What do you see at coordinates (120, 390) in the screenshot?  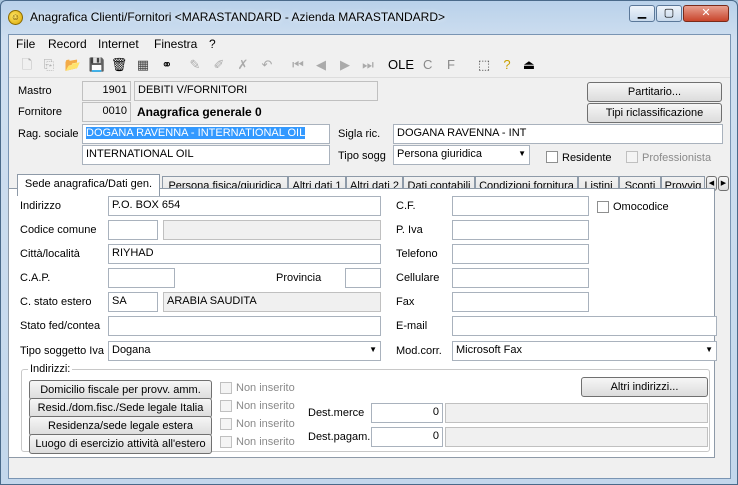 I see `domicilio-fiscale-button: Domicilio fiscale per provv. amm.` at bounding box center [120, 390].